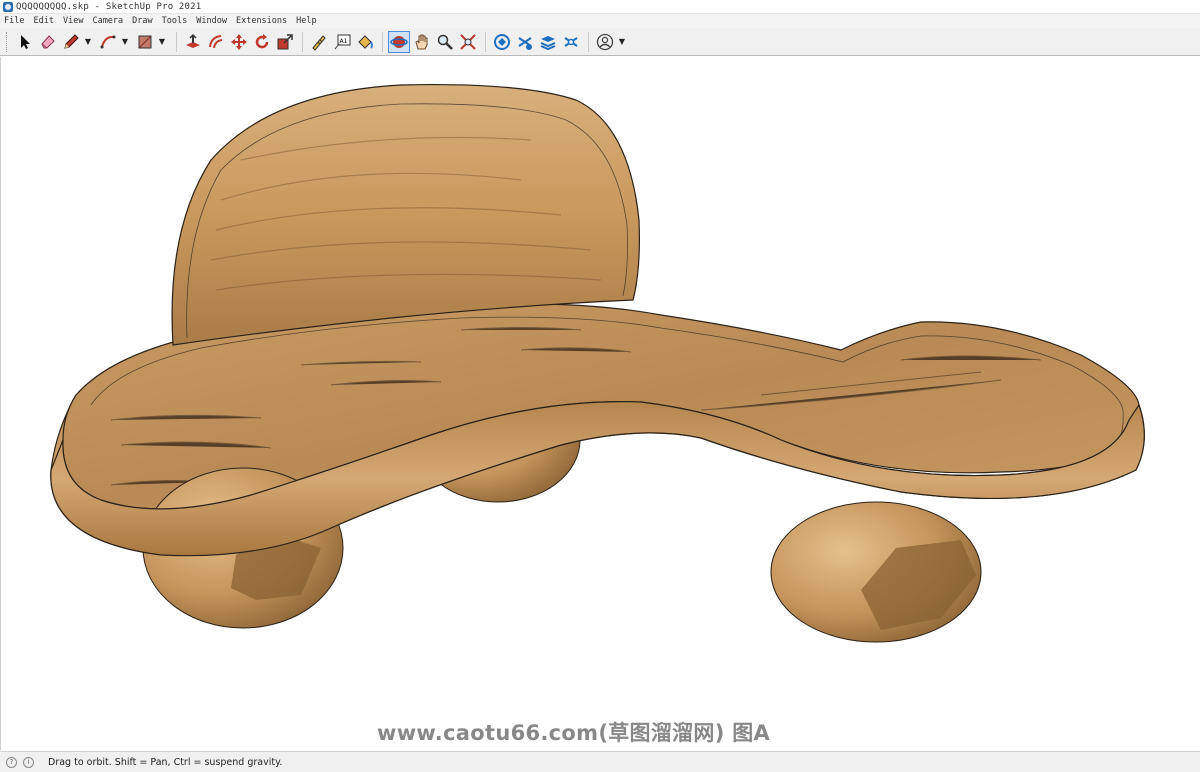 This screenshot has width=1200, height=772. Describe the element at coordinates (600, 7) in the screenshot. I see `title-bar: QQQQQQQQQ.skp - SketchUp Pro 2021` at that location.